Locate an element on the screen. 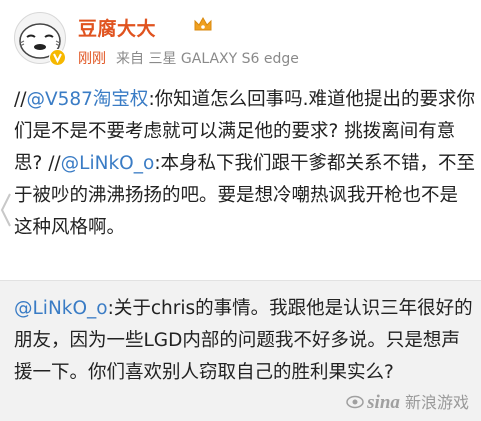 The height and width of the screenshot is (421, 481). chevron-left-icon is located at coordinates (6, 210).